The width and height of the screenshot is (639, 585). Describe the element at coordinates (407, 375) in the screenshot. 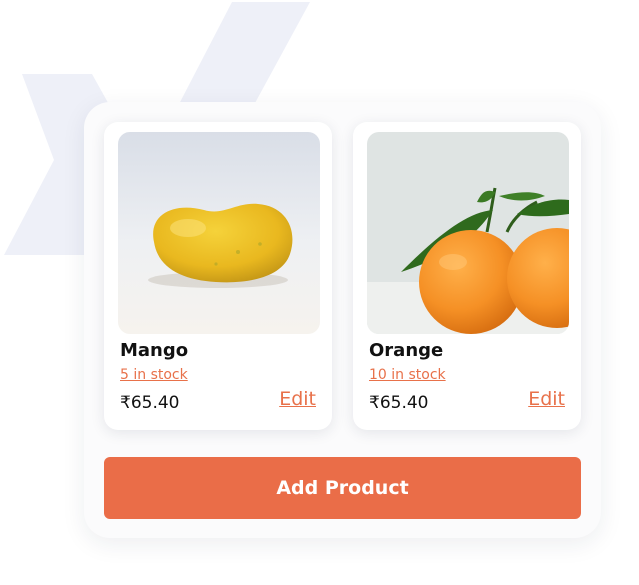

I see `stock-link: 10 in stock` at that location.